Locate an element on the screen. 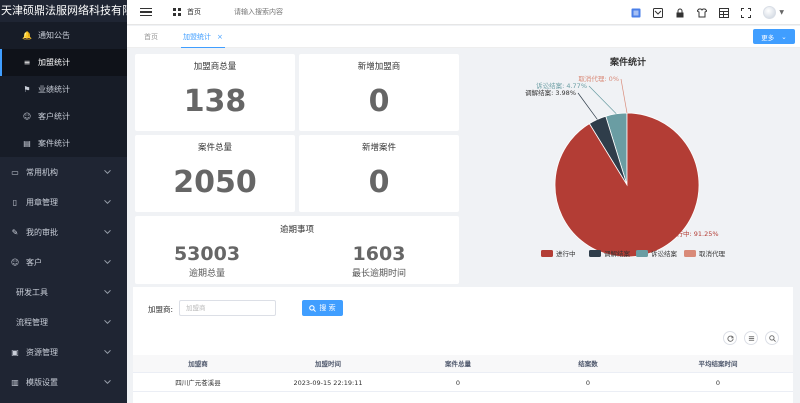 Image resolution: width=800 pixels, height=403 pixels. columns-icon is located at coordinates (751, 338).